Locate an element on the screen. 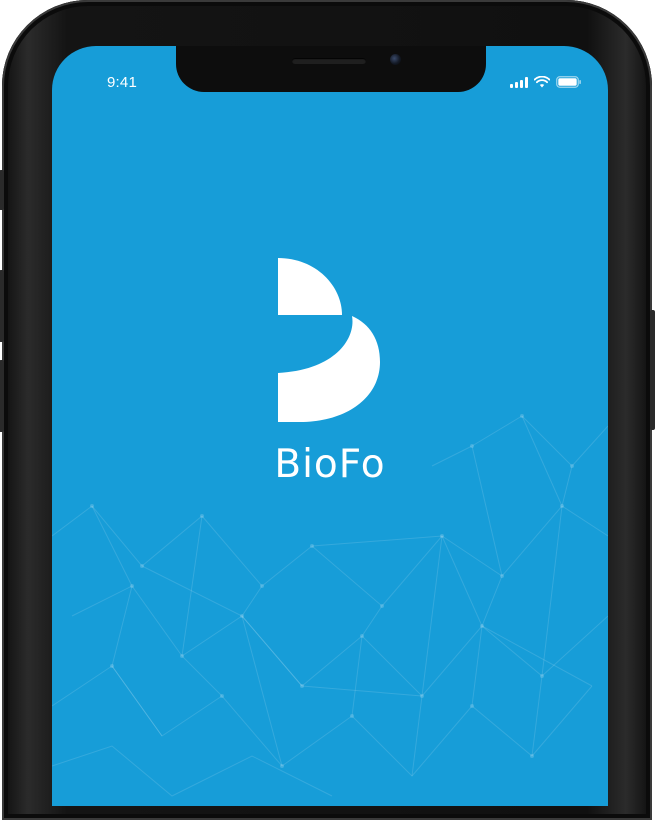 The image size is (668, 820). front-camera is located at coordinates (395, 59).